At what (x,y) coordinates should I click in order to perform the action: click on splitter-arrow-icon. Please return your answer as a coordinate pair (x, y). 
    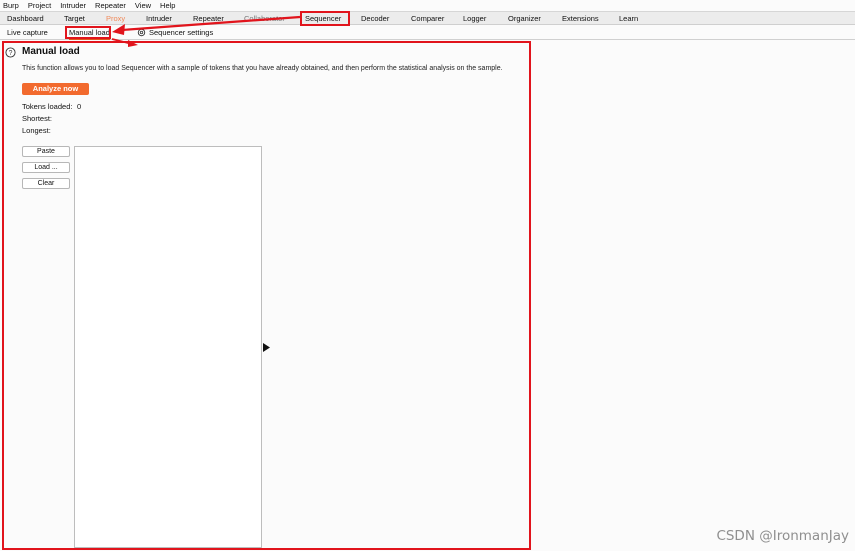
    Looking at the image, I should click on (266, 347).